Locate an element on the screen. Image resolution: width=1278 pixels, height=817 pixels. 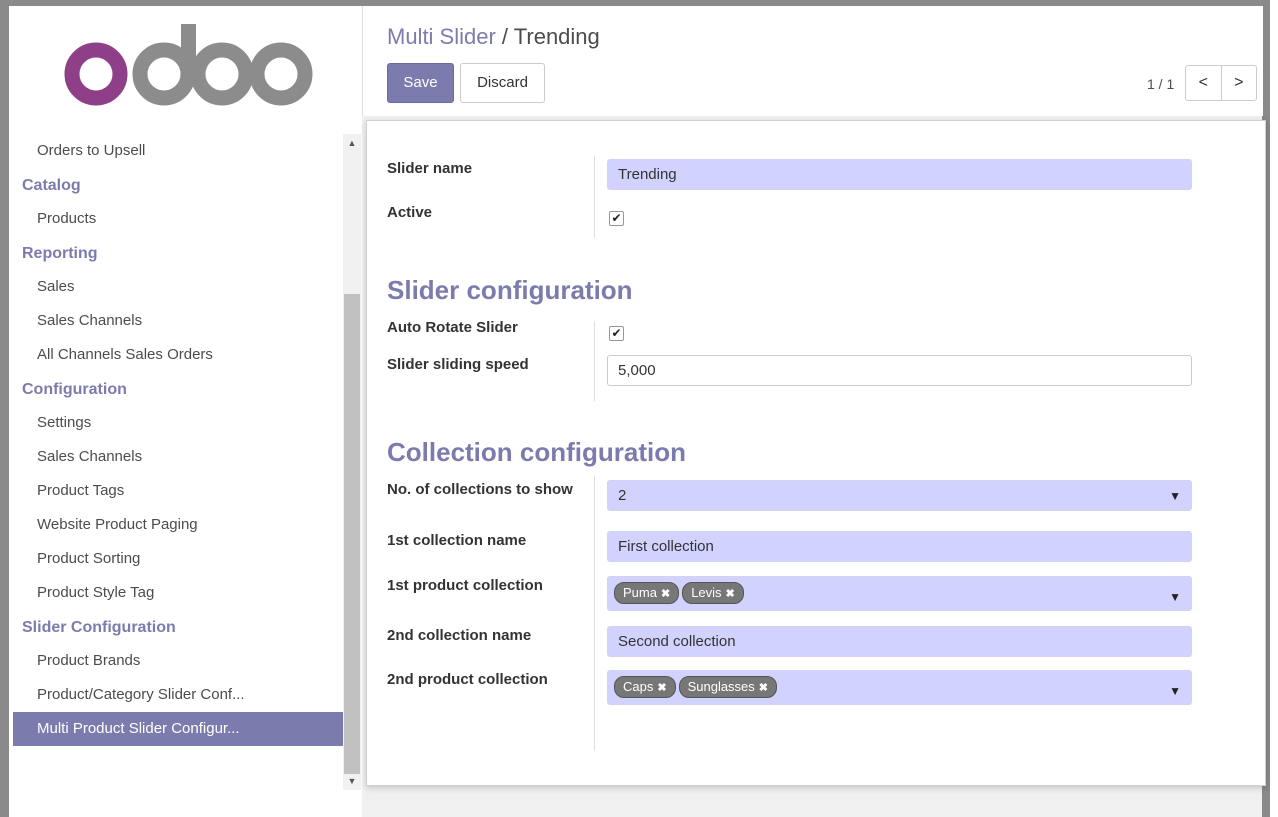
sidebar-item-config-sales-channels: Sales Channels is located at coordinates (180, 457).